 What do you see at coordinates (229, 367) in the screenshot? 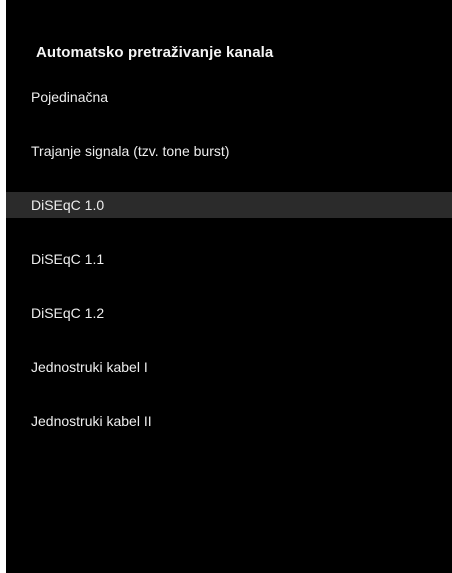
I see `menu-item-single-cable-1: Jednostruki kabel I` at bounding box center [229, 367].